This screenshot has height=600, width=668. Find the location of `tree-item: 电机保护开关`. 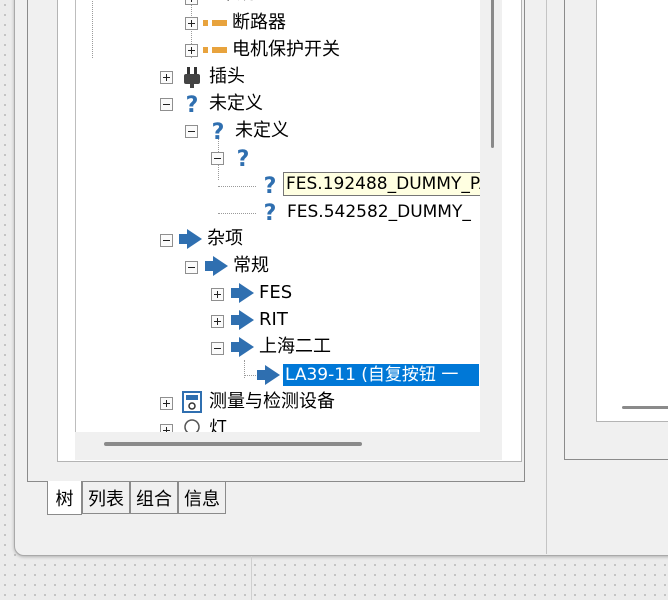

tree-item: 电机保护开关 is located at coordinates (272, 50).